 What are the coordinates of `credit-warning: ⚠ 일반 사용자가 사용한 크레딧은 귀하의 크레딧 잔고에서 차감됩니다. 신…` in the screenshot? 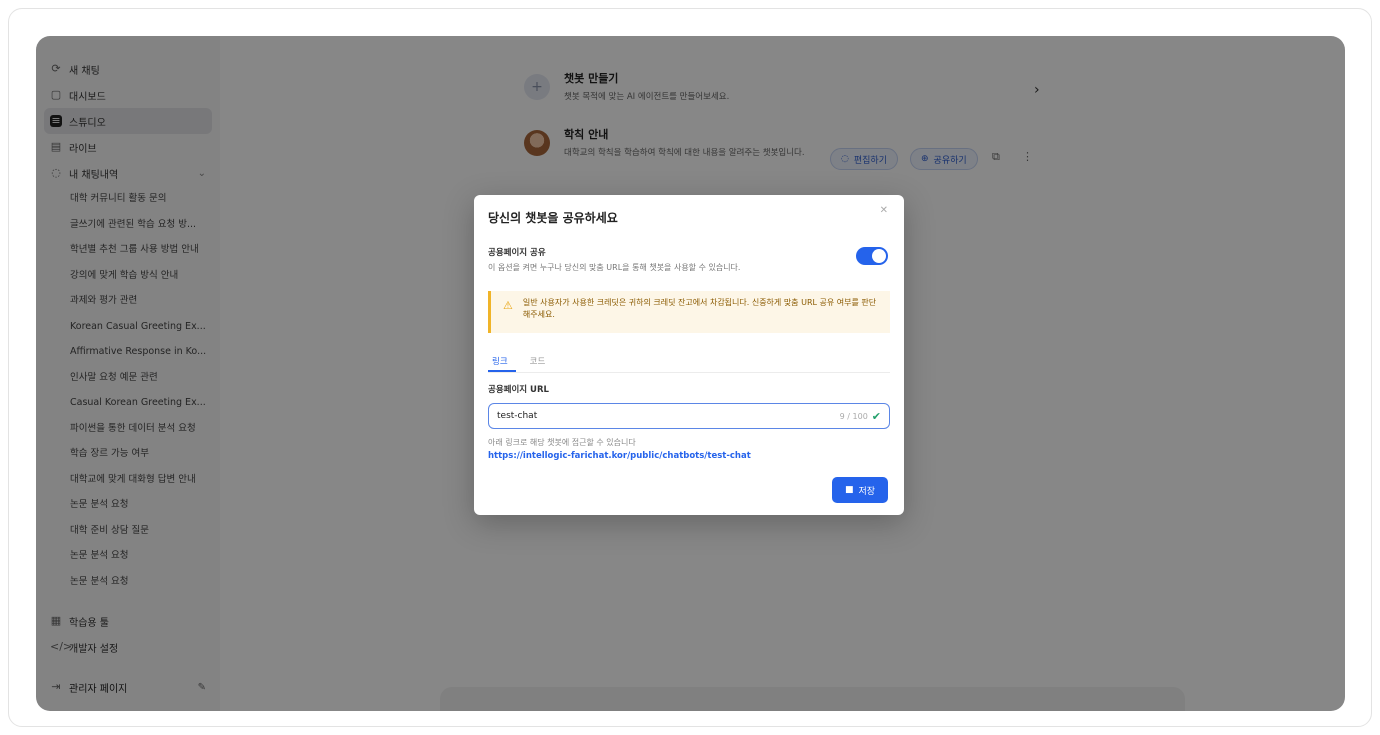 It's located at (689, 312).